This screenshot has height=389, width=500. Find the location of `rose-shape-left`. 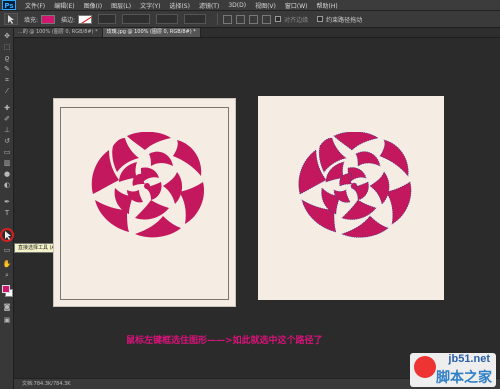

rose-shape-left is located at coordinates (148, 185).